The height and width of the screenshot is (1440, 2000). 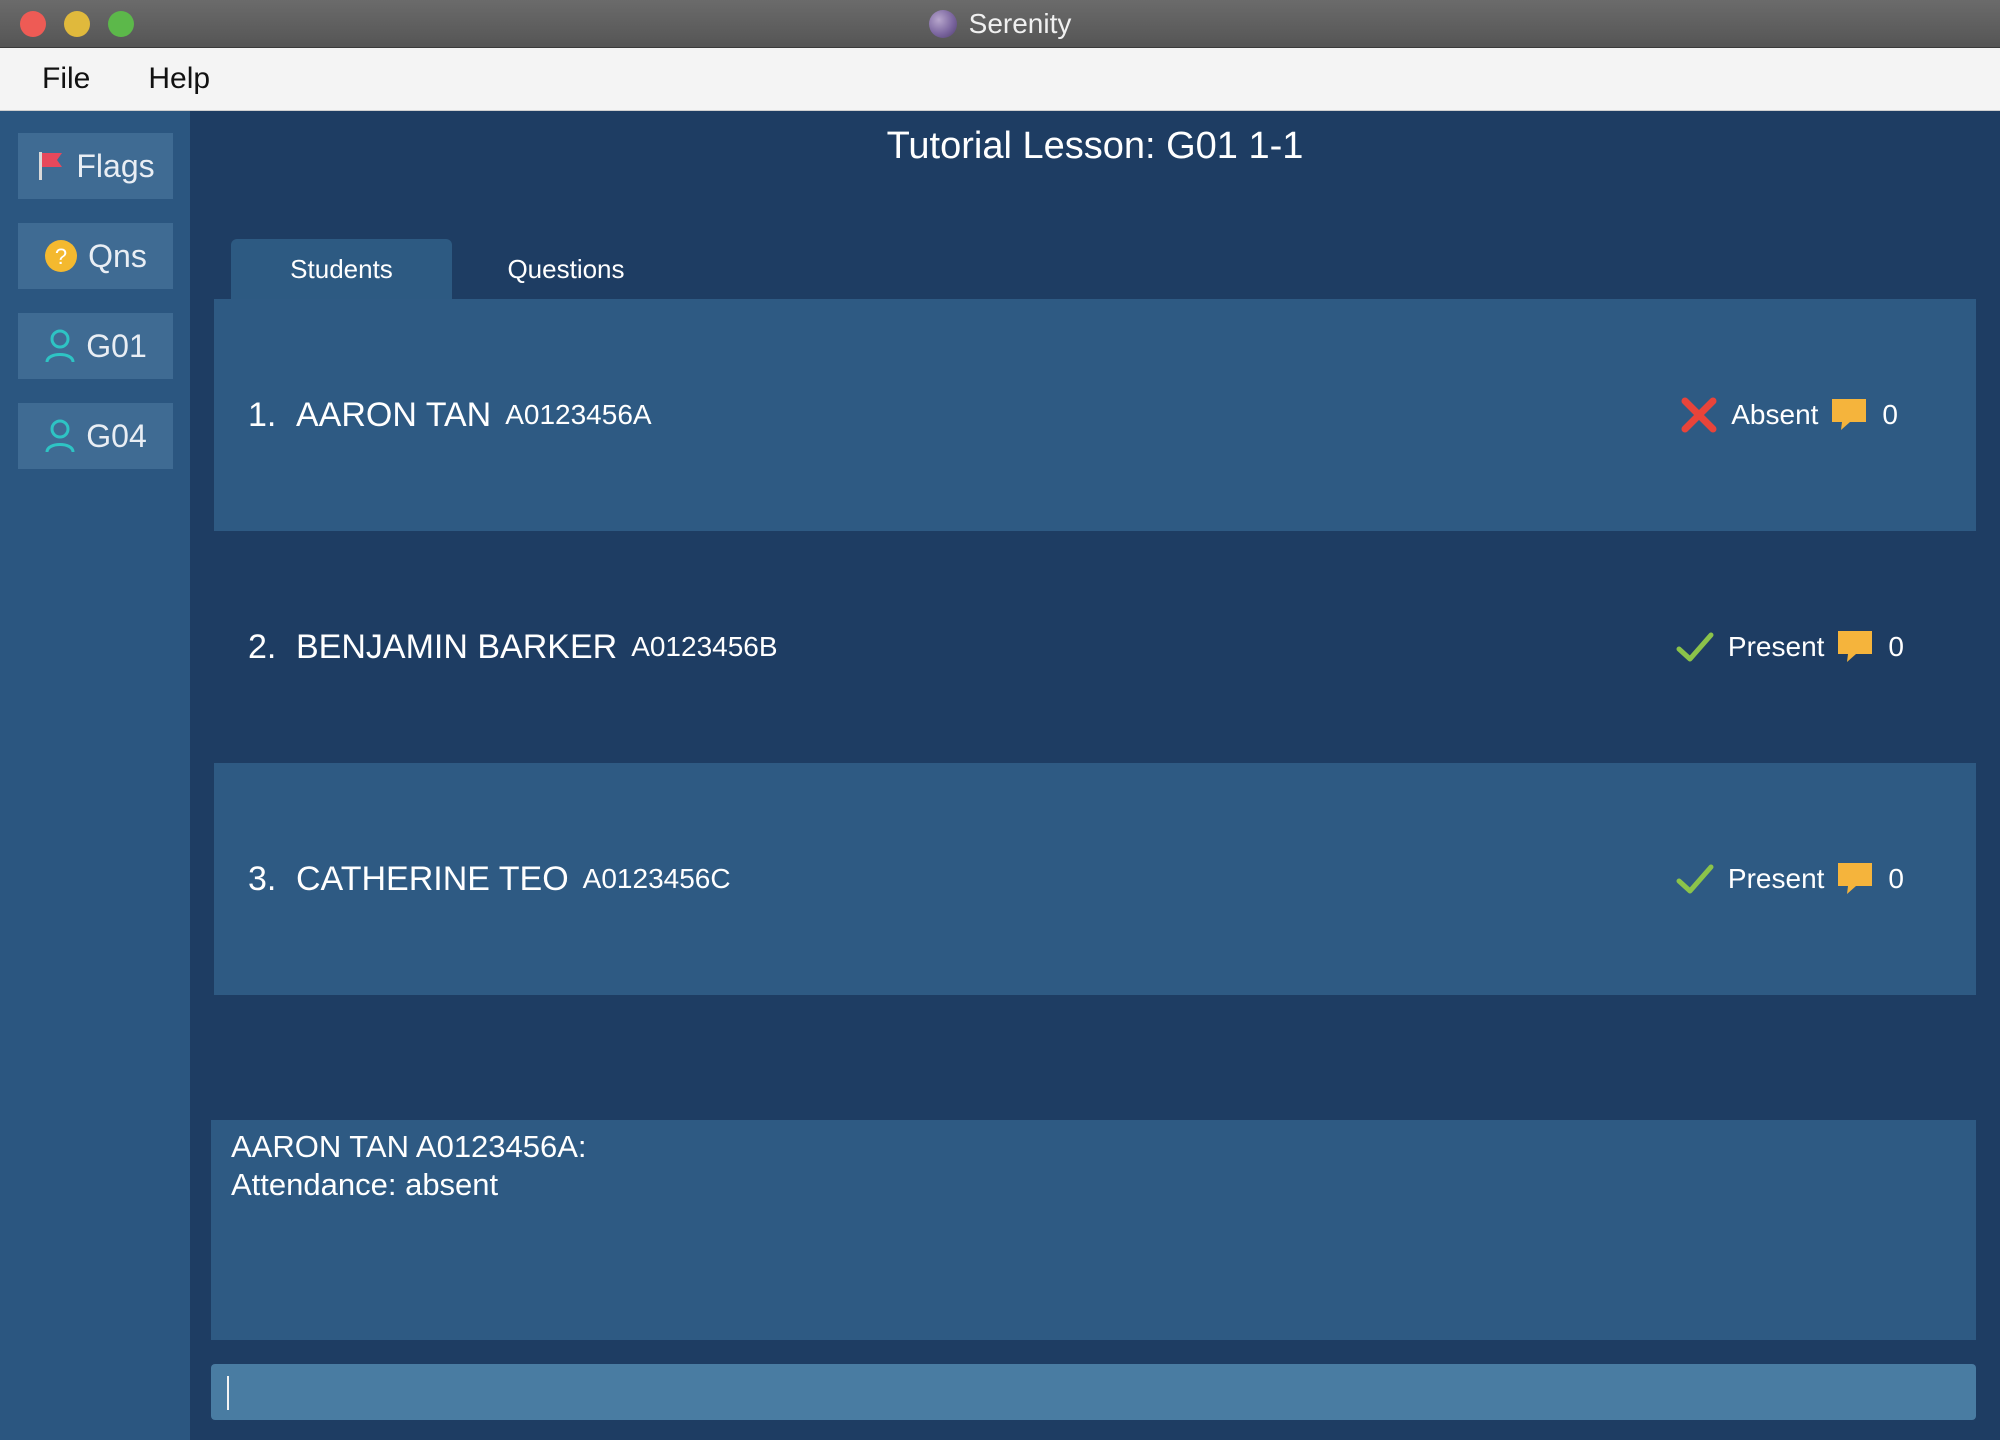 What do you see at coordinates (432, 878) in the screenshot?
I see `student-name: CATHERINE TEO` at bounding box center [432, 878].